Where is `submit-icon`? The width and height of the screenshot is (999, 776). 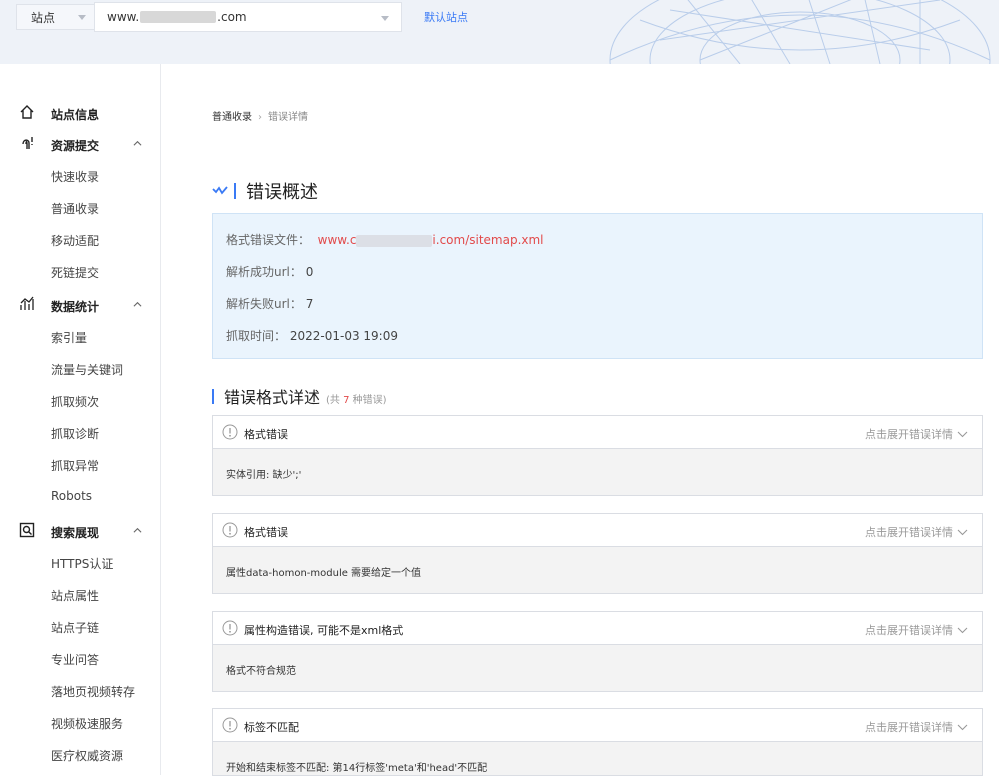
submit-icon is located at coordinates (27, 143).